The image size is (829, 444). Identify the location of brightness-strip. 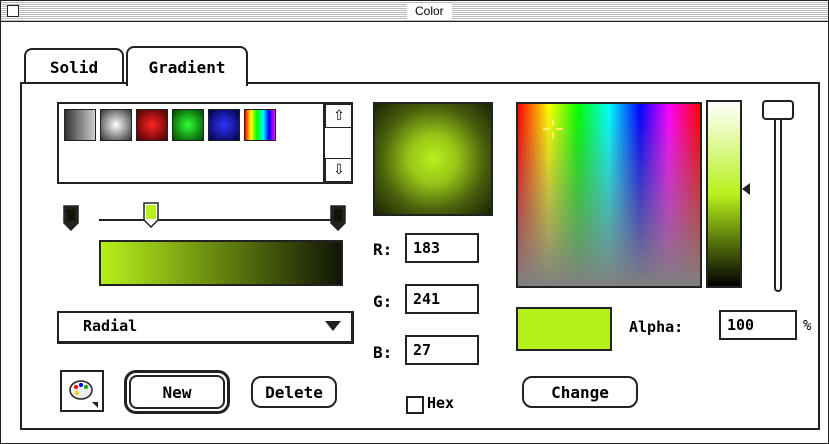
(724, 194).